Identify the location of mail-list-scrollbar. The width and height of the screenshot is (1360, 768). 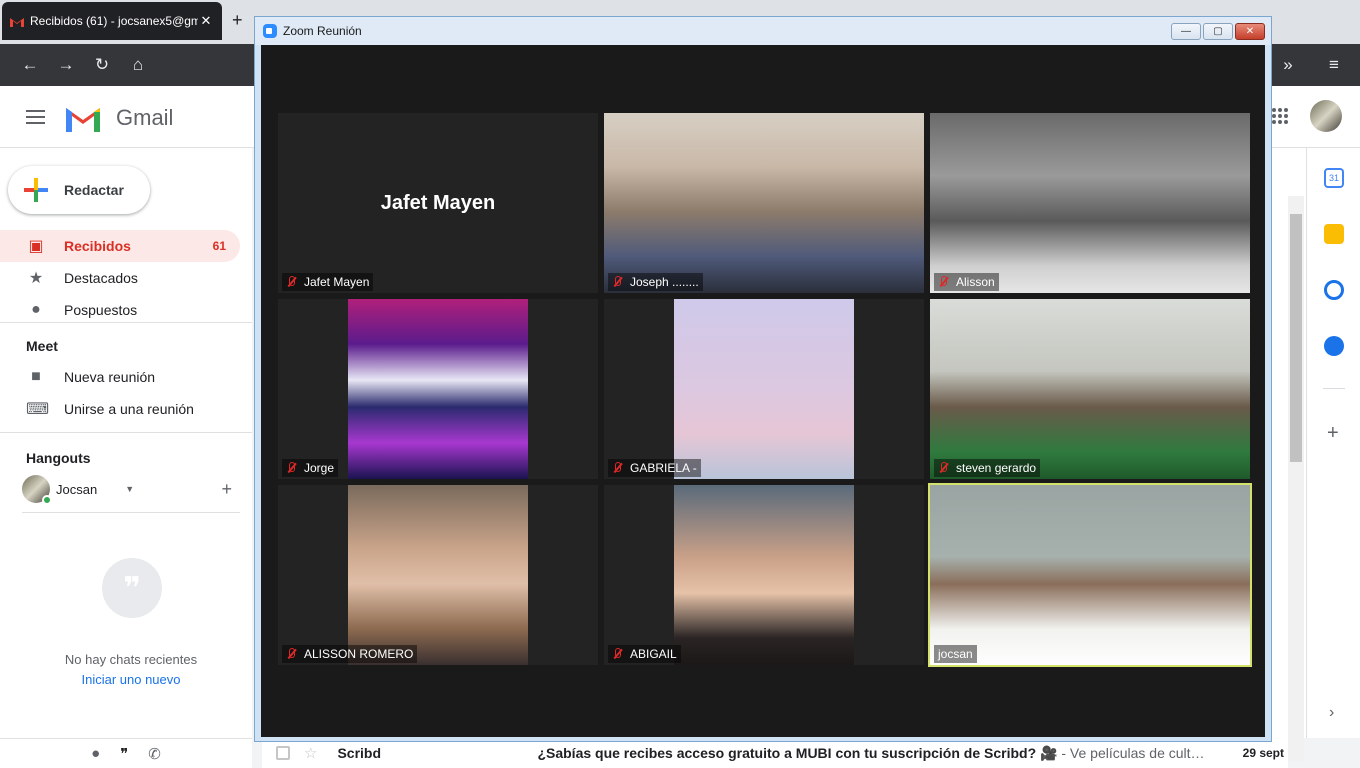
(1296, 479).